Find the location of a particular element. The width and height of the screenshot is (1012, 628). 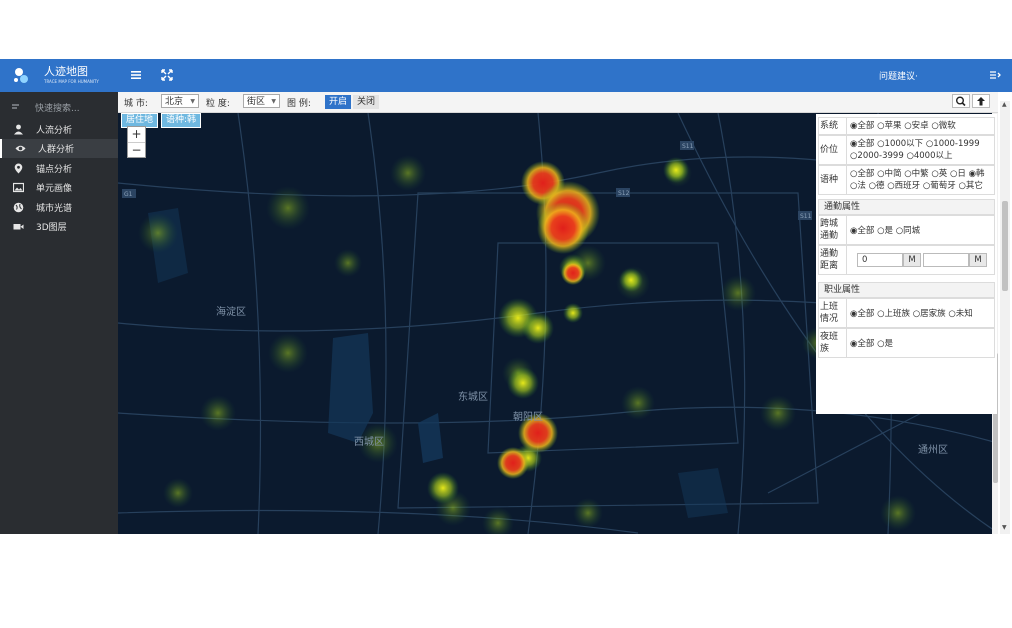

filter-label: 通勤距离 is located at coordinates (833, 260).